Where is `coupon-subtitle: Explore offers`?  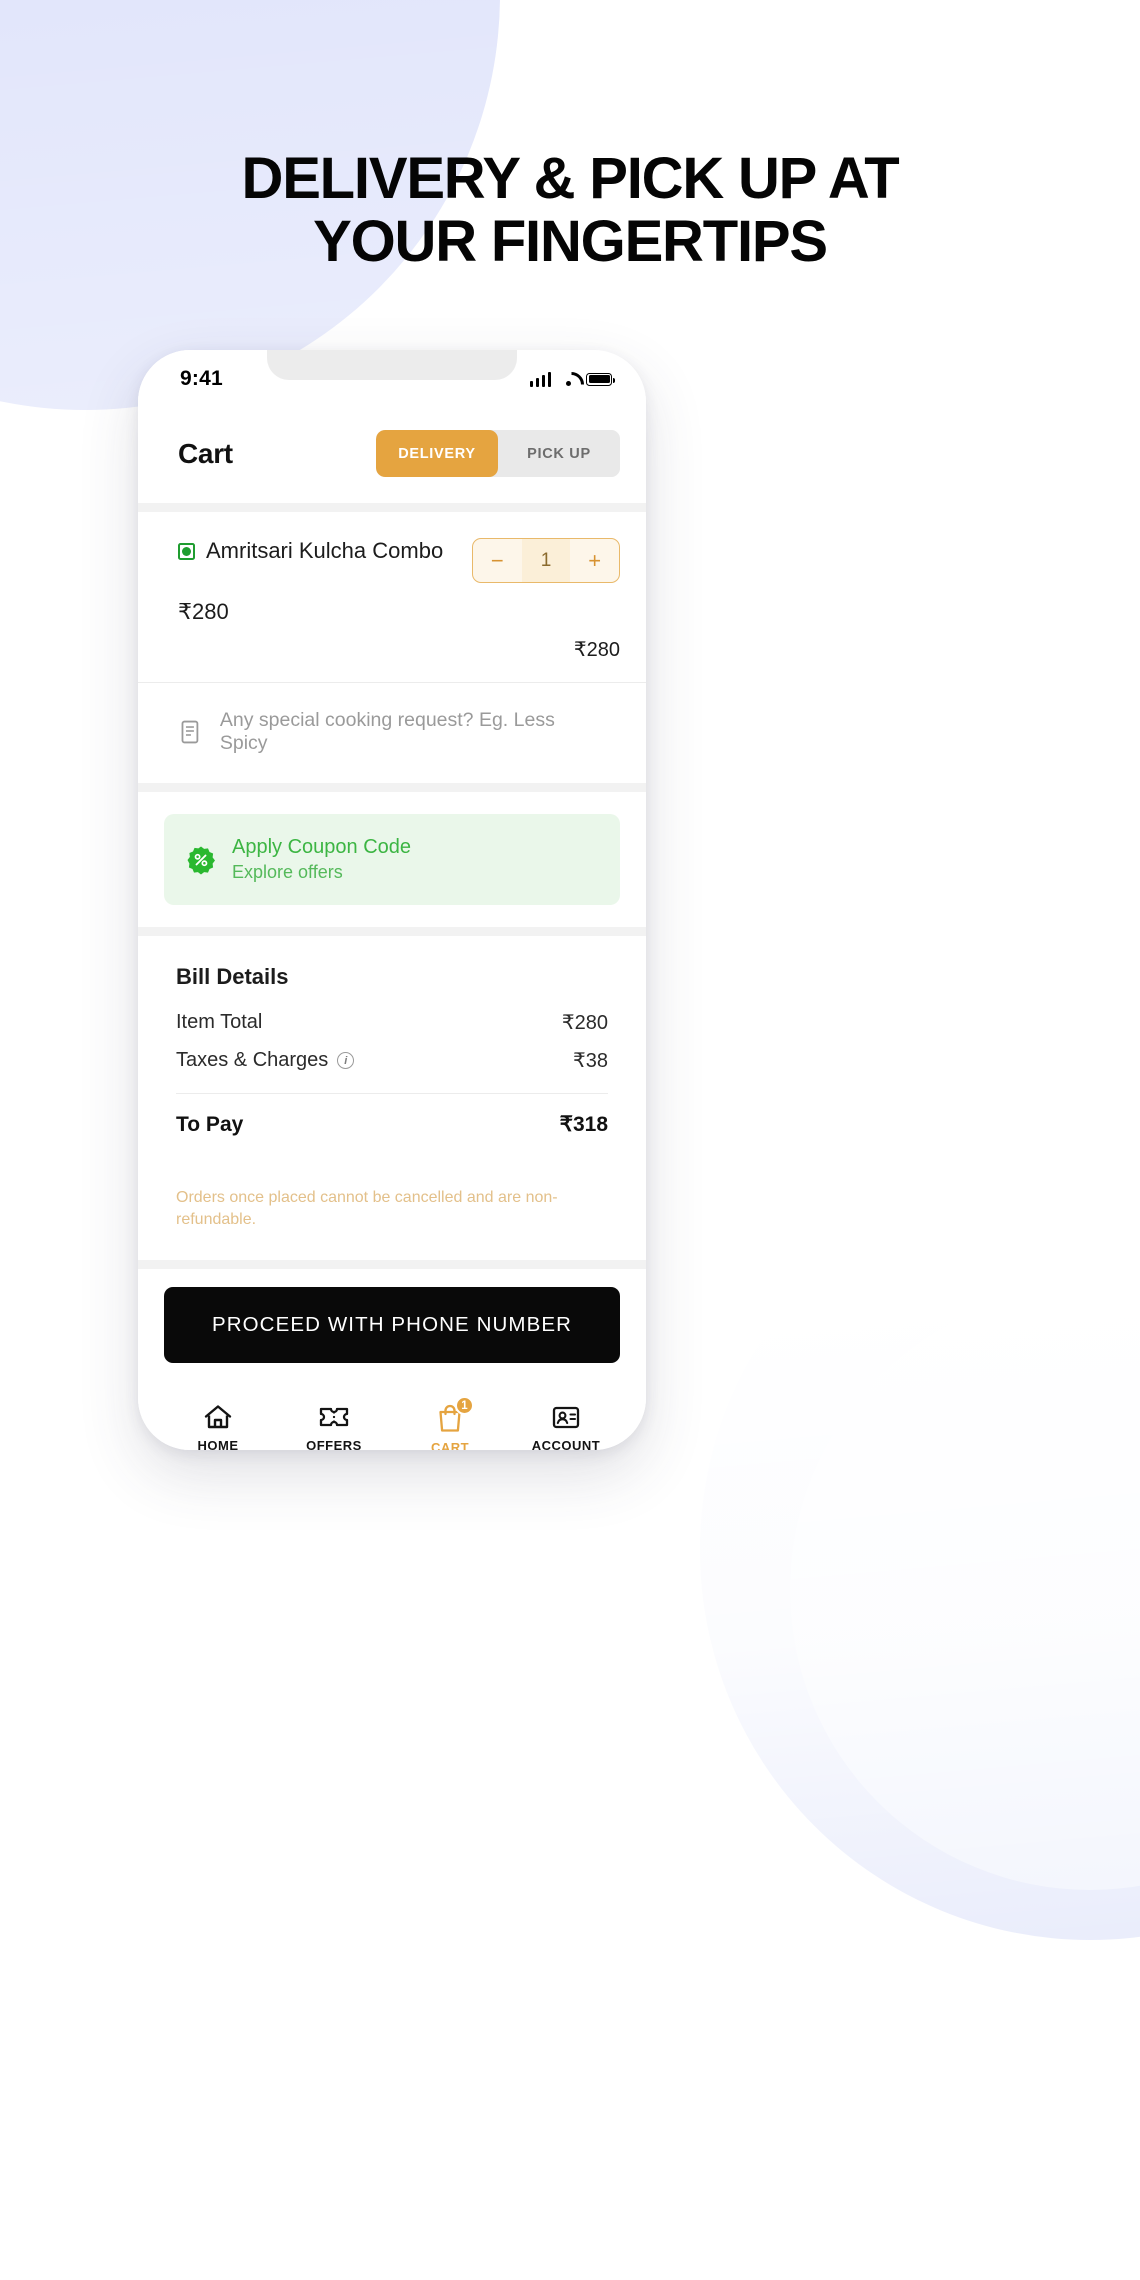
coupon-subtitle: Explore offers is located at coordinates (287, 872).